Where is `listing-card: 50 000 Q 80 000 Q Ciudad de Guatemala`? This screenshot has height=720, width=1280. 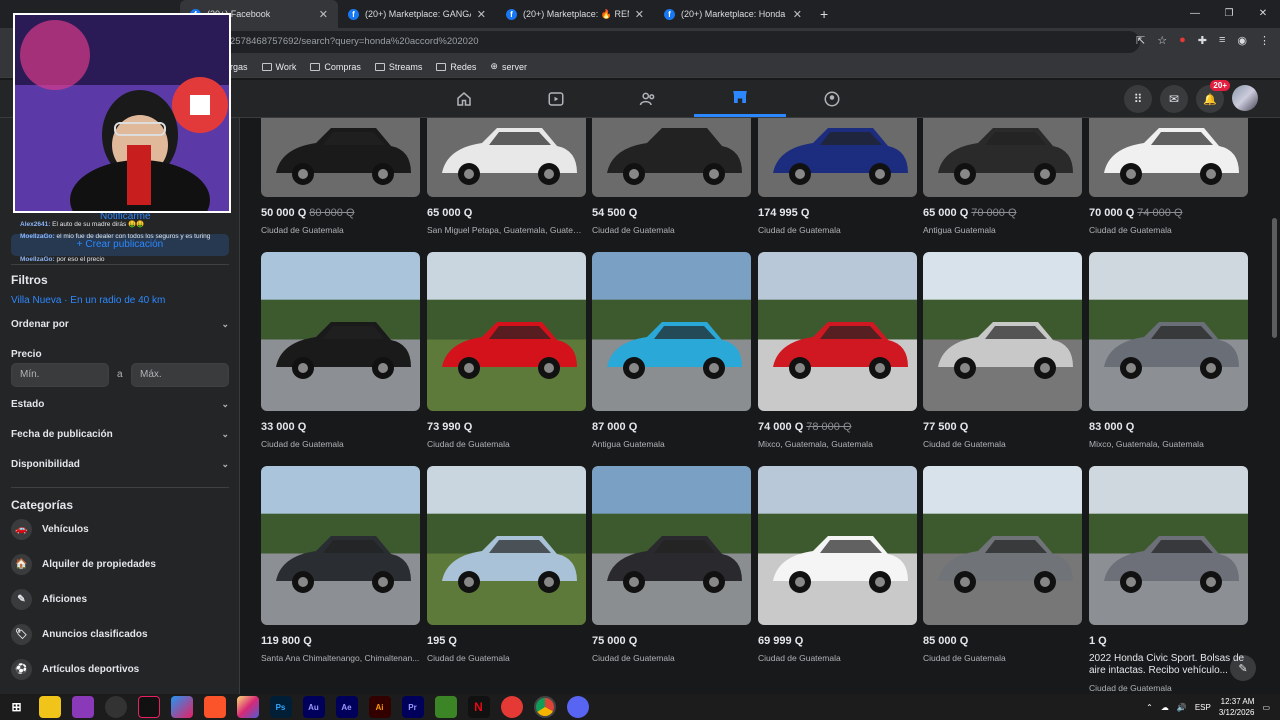
listing-card: 50 000 Q 80 000 Q Ciudad de Guatemala is located at coordinates (340, 176).